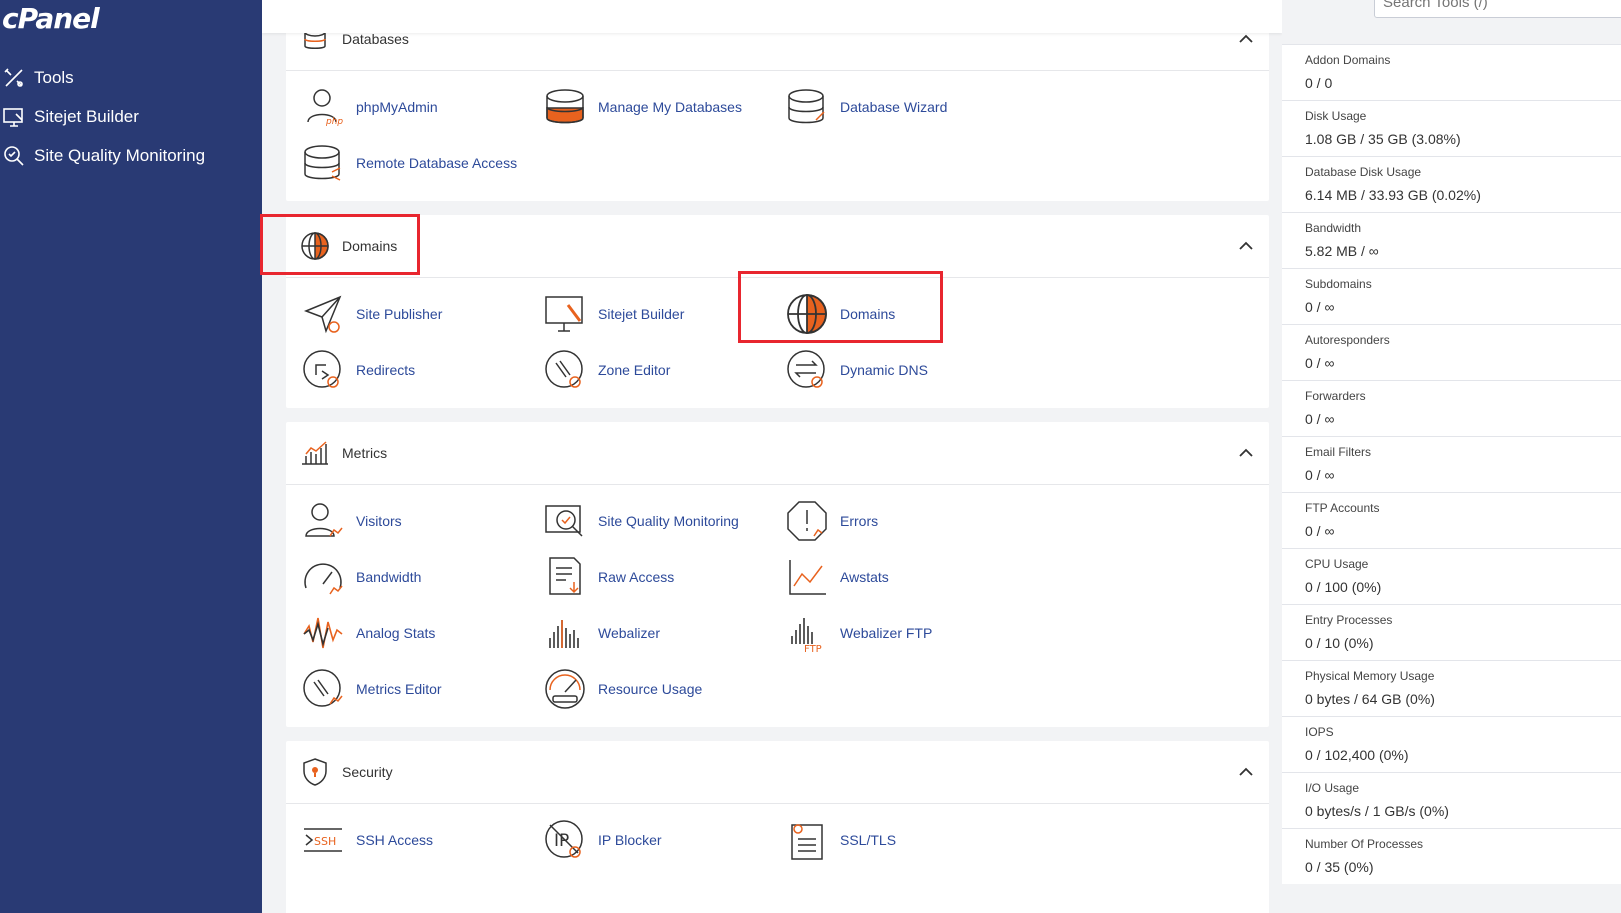 This screenshot has height=913, width=1621. Describe the element at coordinates (1497, 9) in the screenshot. I see `search-input` at that location.